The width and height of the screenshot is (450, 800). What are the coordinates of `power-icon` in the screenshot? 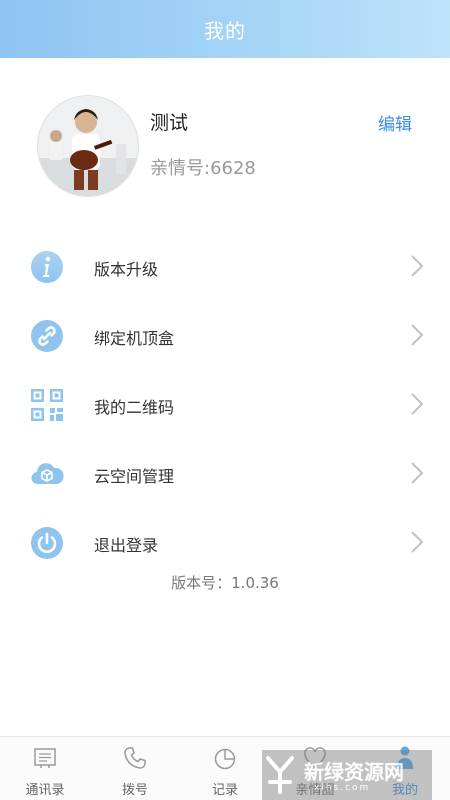 It's located at (47, 543).